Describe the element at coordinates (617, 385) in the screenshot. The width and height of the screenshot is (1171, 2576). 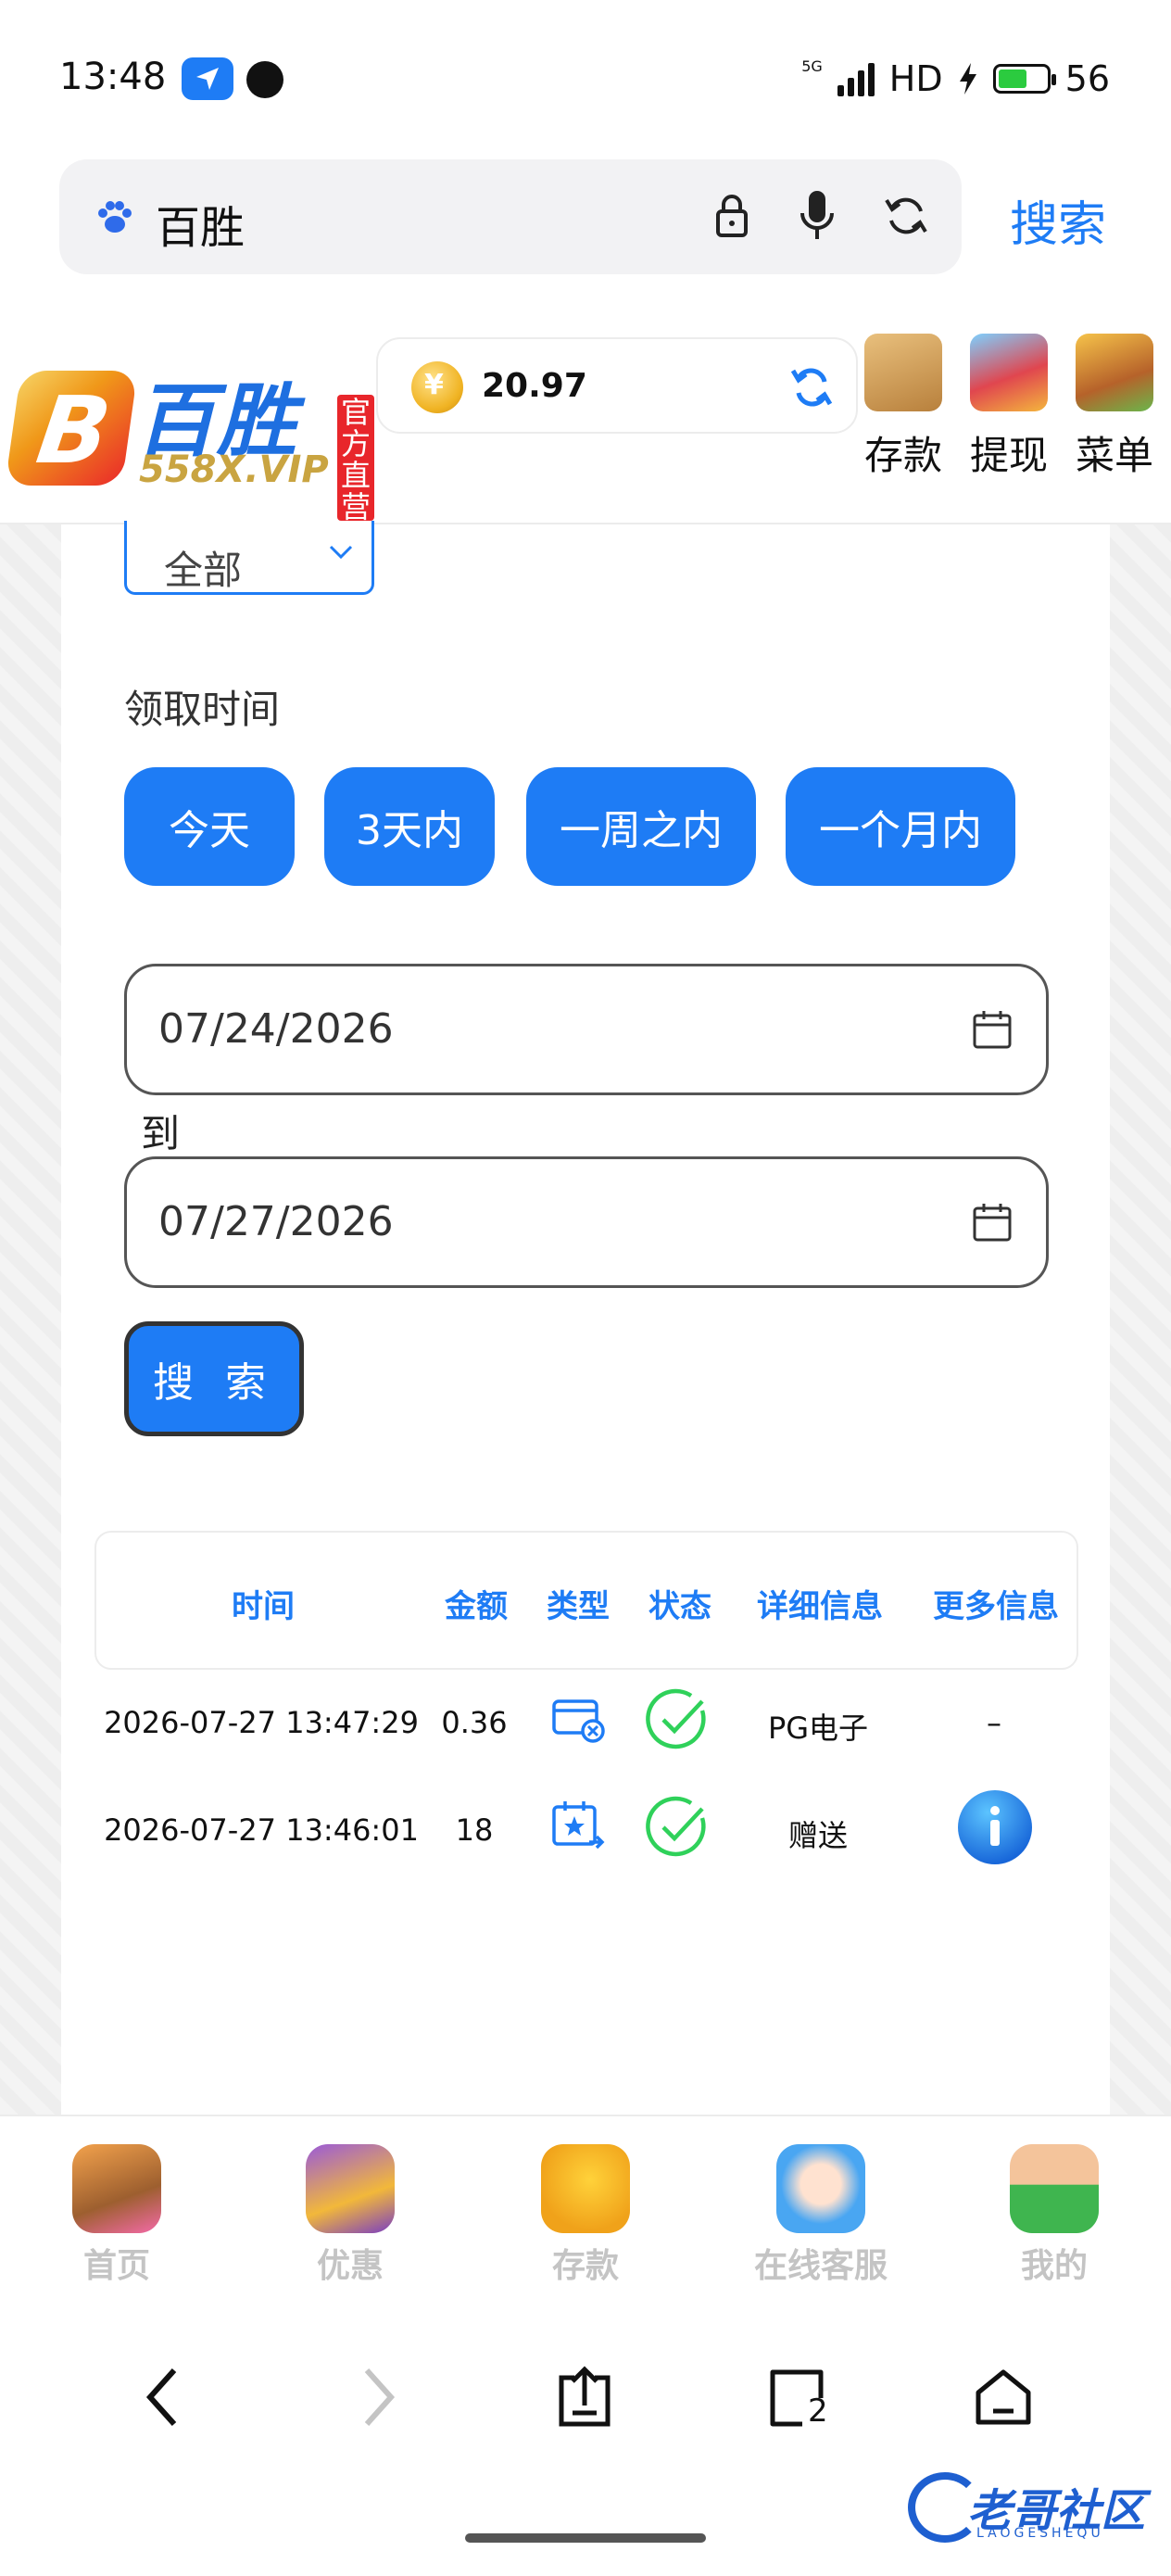
I see `balance-display: ¥ 20.97` at that location.